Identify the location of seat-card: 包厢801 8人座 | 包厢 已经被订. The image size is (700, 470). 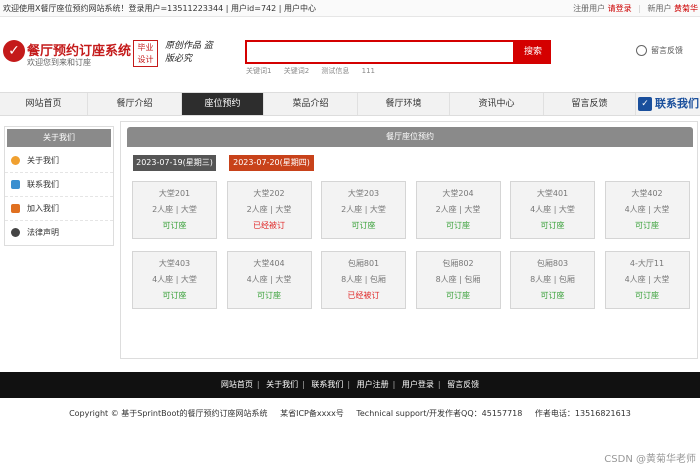
(363, 280).